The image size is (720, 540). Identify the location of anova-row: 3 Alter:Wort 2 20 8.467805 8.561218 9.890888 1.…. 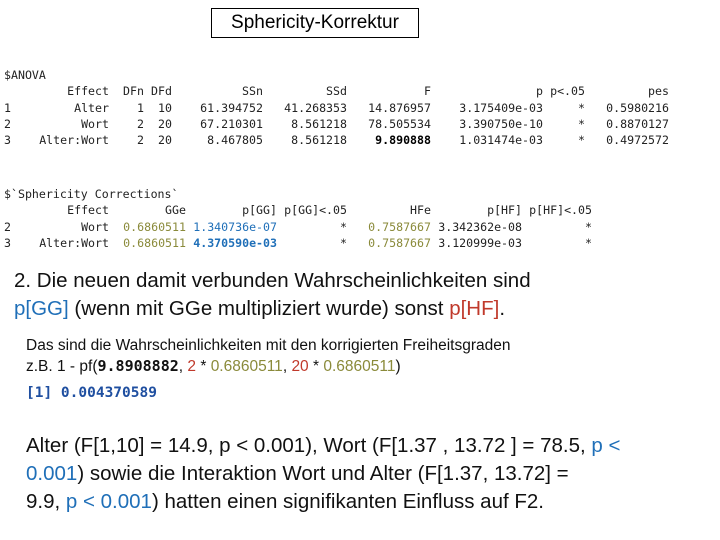
(336, 140).